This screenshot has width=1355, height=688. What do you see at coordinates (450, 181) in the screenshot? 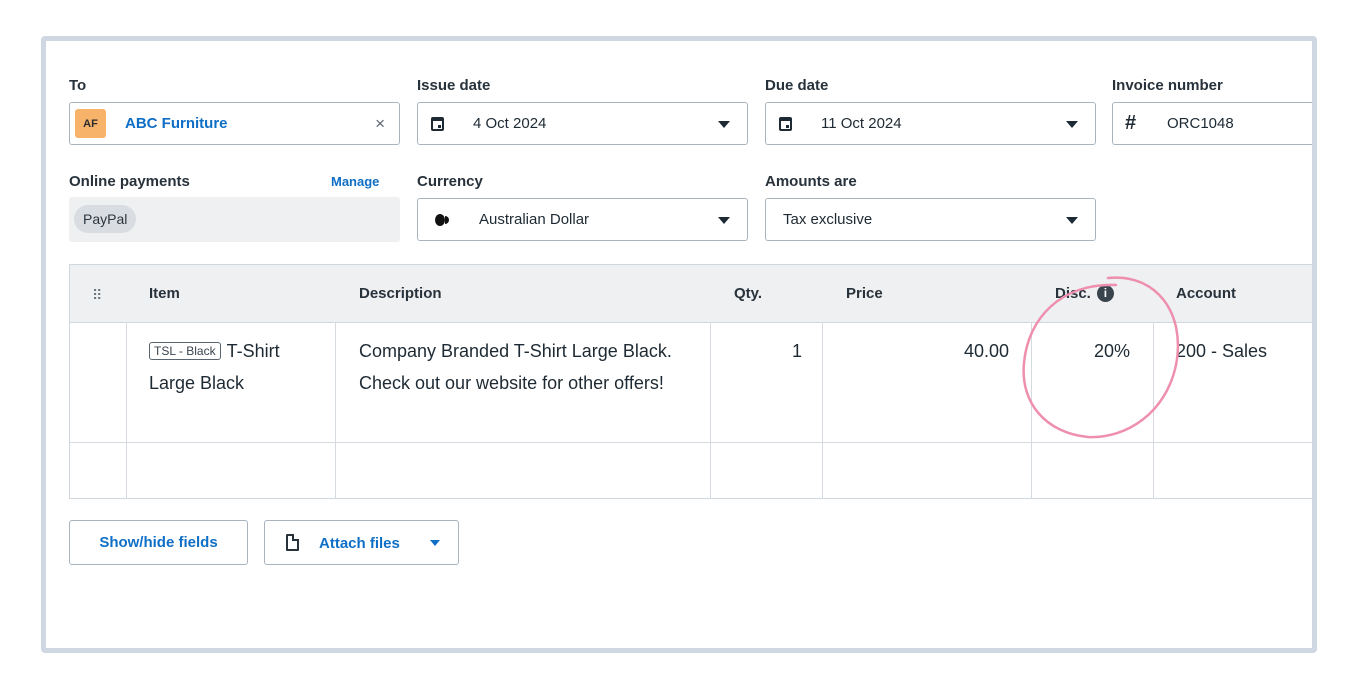
I see `currency-label: Currency` at bounding box center [450, 181].